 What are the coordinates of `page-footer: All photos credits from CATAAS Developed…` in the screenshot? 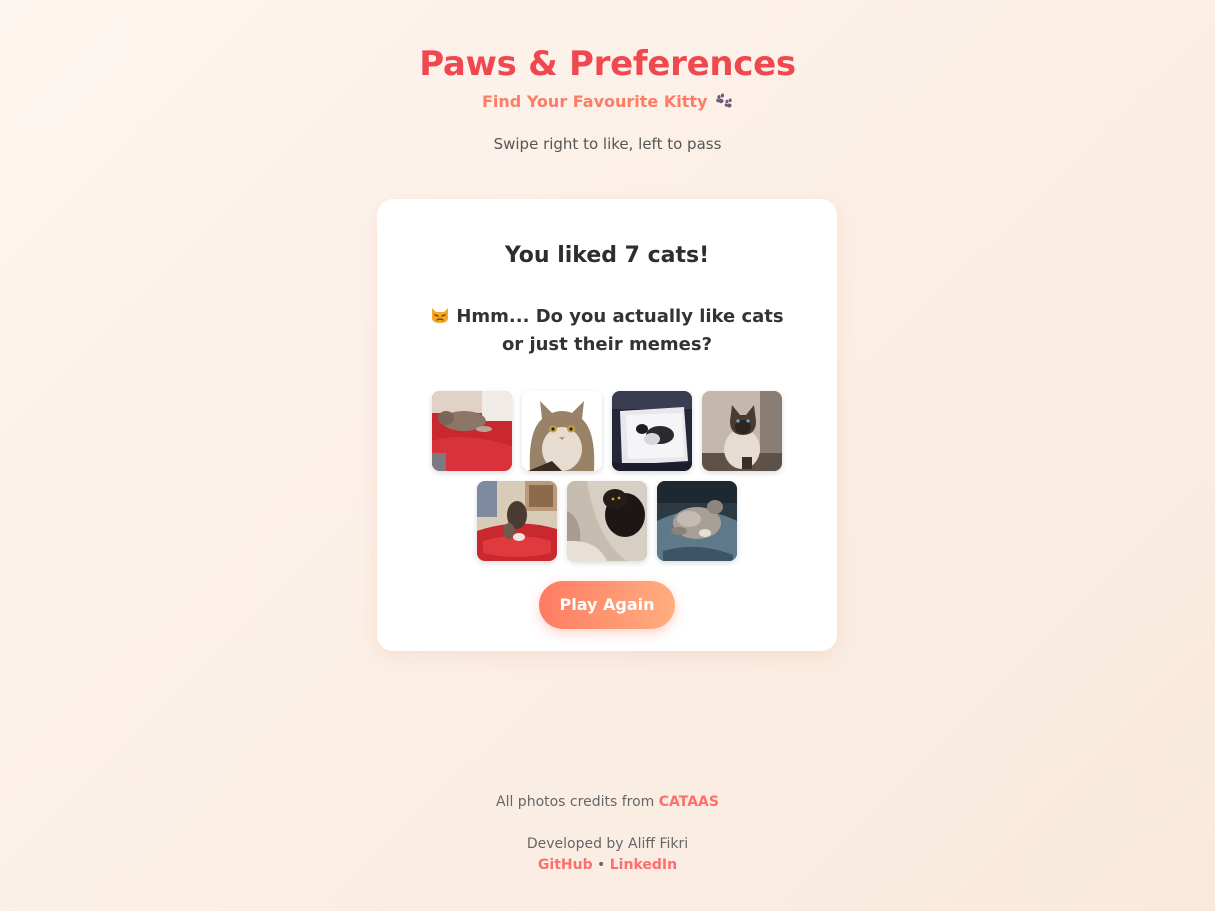 It's located at (607, 833).